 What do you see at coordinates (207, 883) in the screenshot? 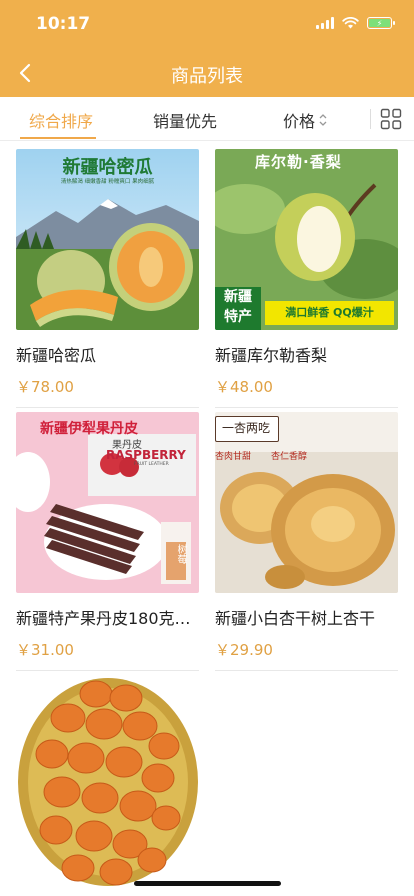
I see `home-indicator` at bounding box center [207, 883].